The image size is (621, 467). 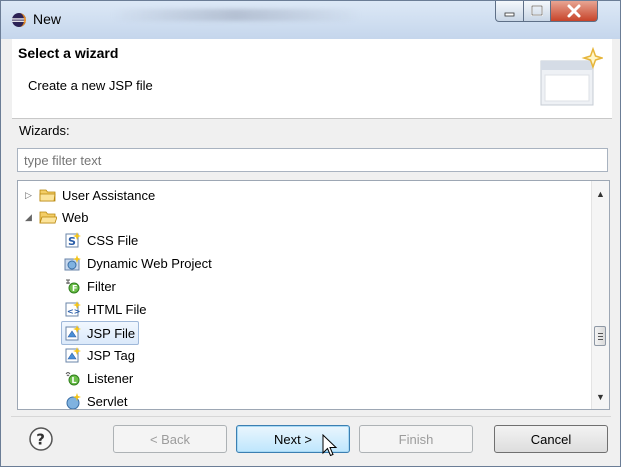 What do you see at coordinates (111, 333) in the screenshot?
I see `tree-item-label: JSP File` at bounding box center [111, 333].